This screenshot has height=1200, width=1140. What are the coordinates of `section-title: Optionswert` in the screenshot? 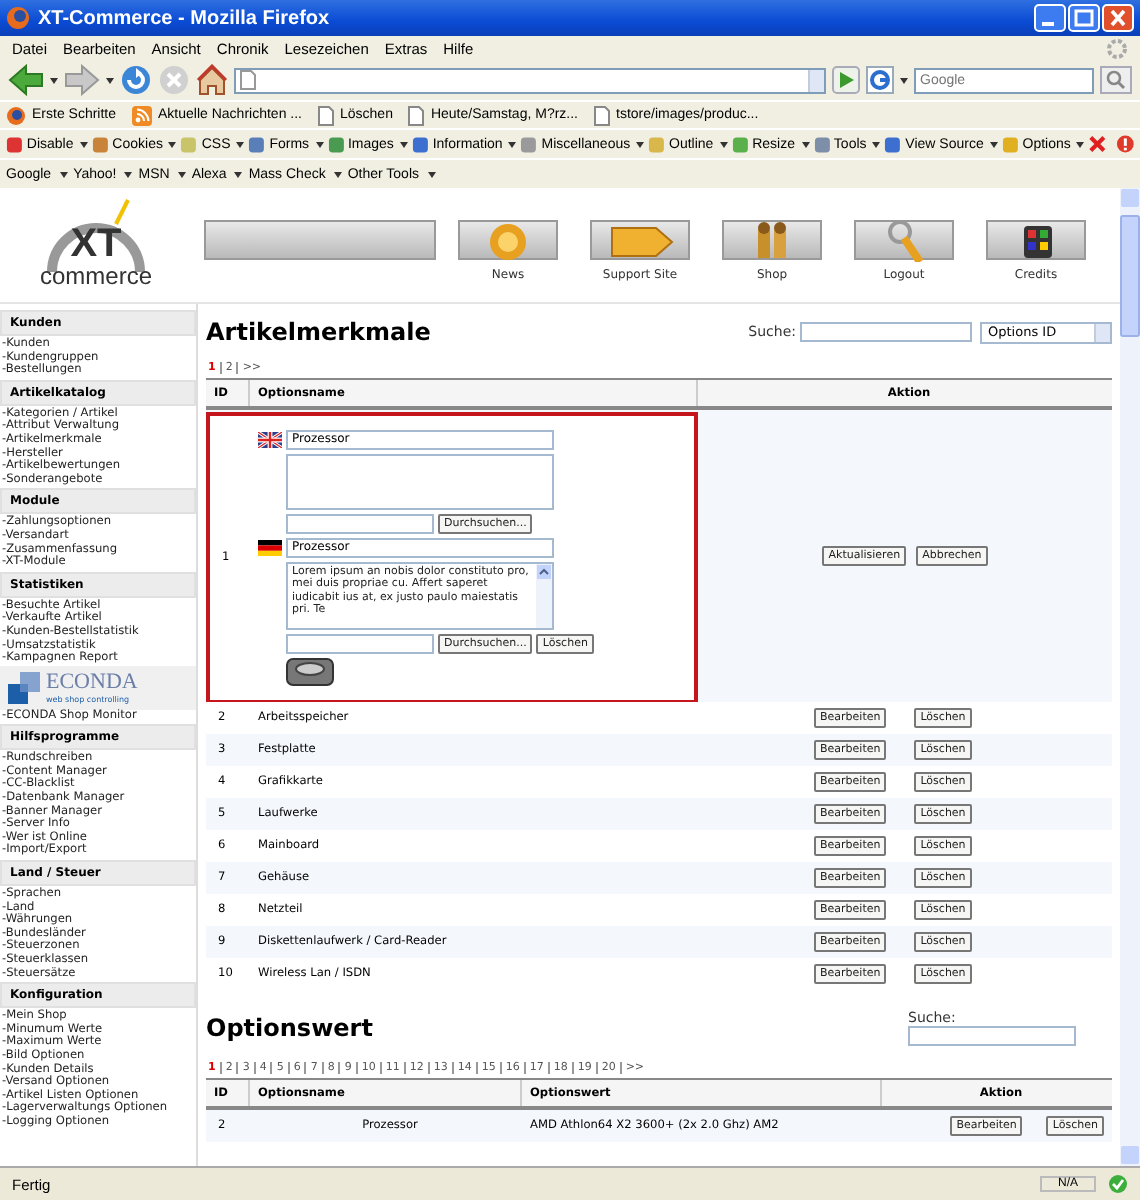 It's located at (289, 1028).